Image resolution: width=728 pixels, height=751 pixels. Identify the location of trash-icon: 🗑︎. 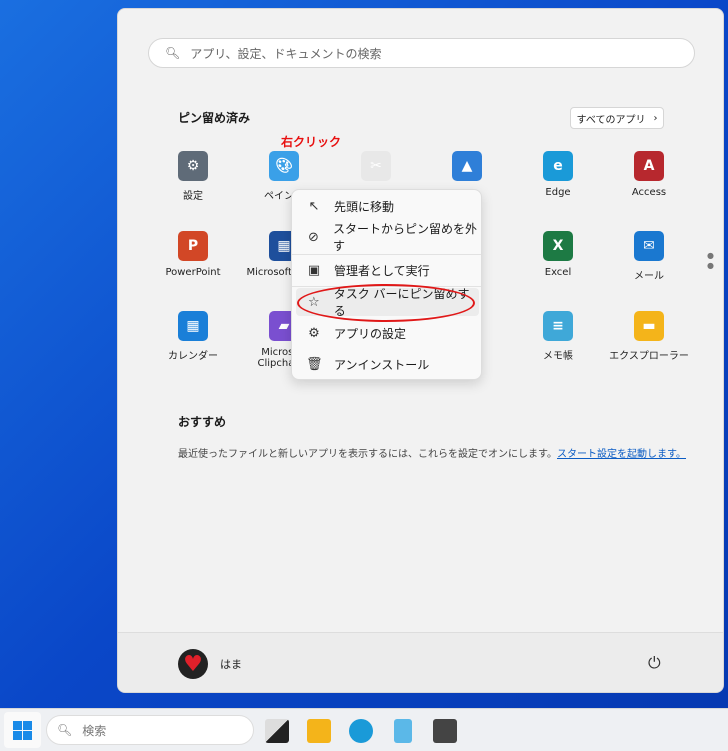
(314, 364).